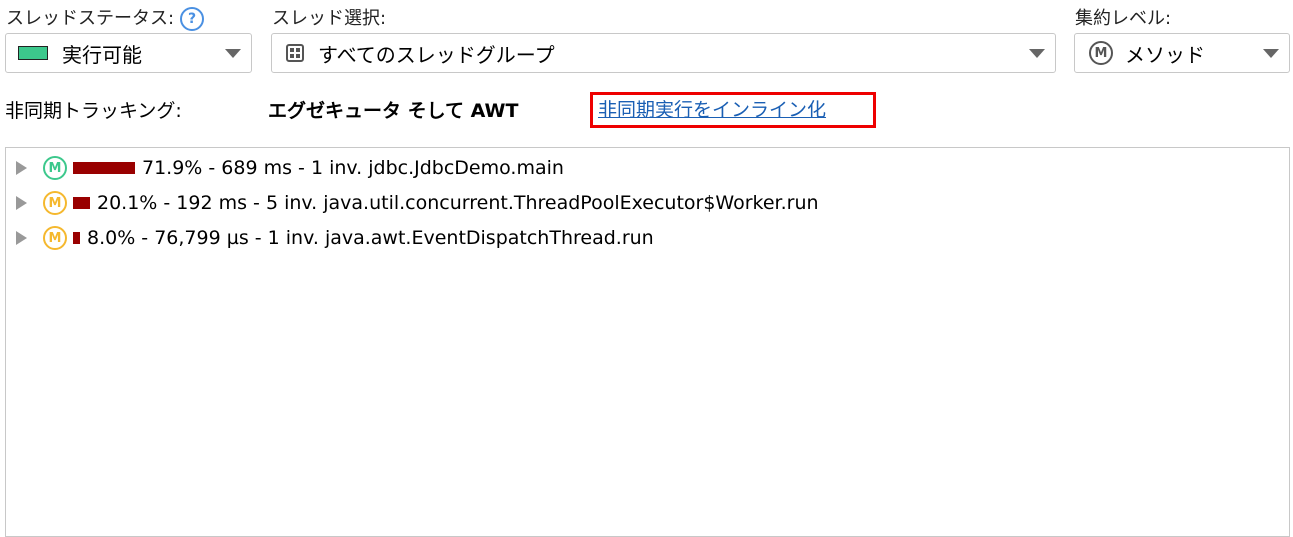 The image size is (1293, 537). I want to click on thread-status-label: スレッドステータス:?, so click(105, 17).